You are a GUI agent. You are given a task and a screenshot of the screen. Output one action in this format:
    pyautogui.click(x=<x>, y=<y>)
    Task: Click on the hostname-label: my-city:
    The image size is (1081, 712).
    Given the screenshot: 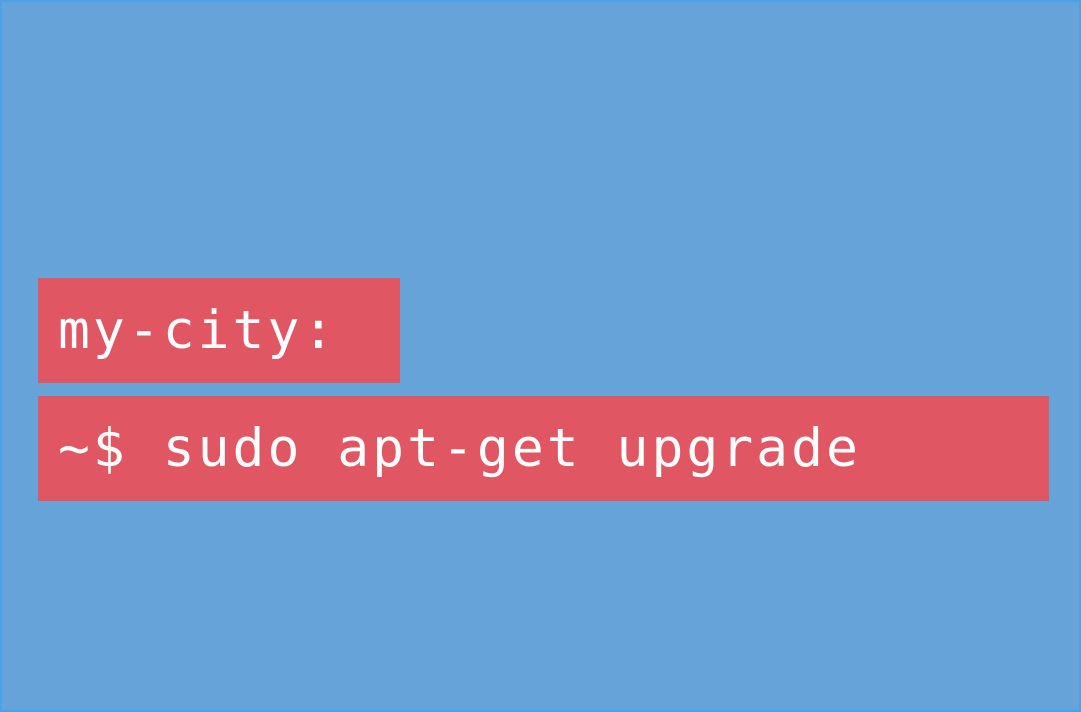 What is the action you would take?
    pyautogui.click(x=219, y=330)
    